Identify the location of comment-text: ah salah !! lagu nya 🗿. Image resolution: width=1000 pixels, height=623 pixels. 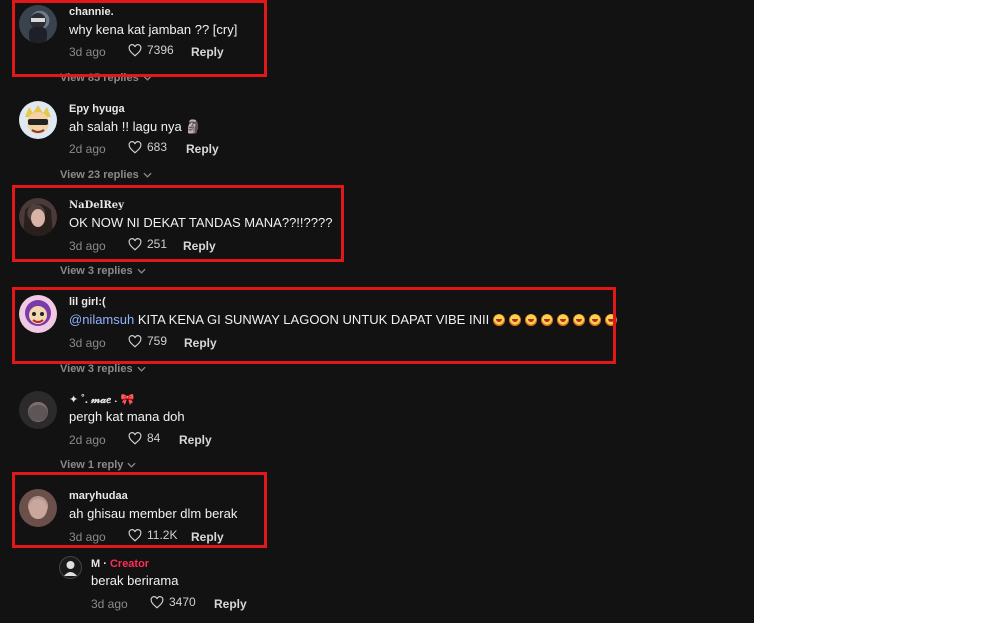
(135, 126).